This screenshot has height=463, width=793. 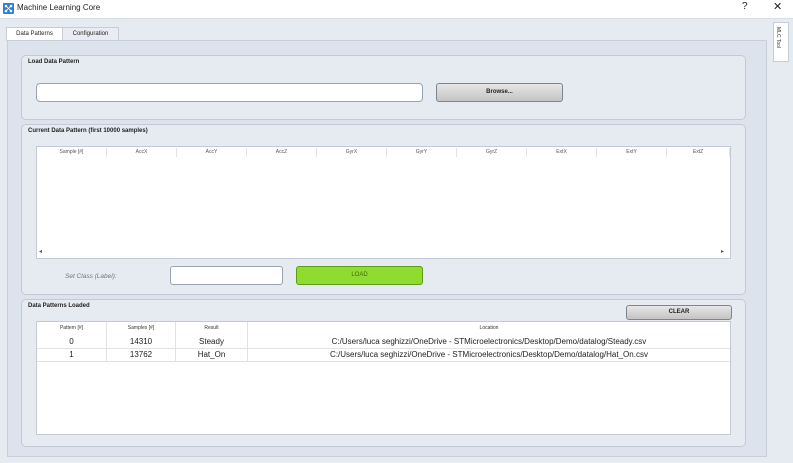 What do you see at coordinates (141, 354) in the screenshot?
I see `samples-cell: 13762` at bounding box center [141, 354].